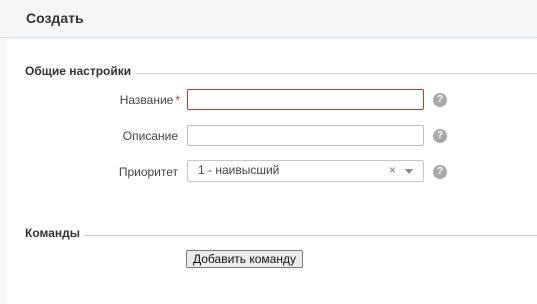  What do you see at coordinates (440, 136) in the screenshot?
I see `description-help-icon: ?` at bounding box center [440, 136].